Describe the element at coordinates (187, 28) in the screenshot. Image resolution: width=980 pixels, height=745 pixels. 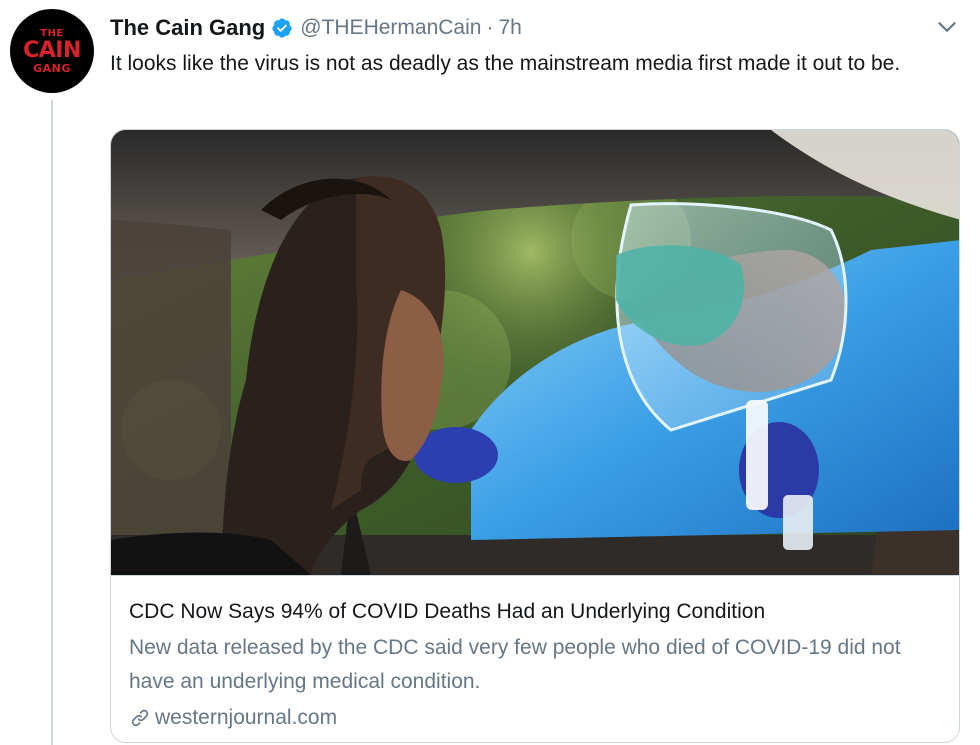
I see `author-name: The Cain Gang` at that location.